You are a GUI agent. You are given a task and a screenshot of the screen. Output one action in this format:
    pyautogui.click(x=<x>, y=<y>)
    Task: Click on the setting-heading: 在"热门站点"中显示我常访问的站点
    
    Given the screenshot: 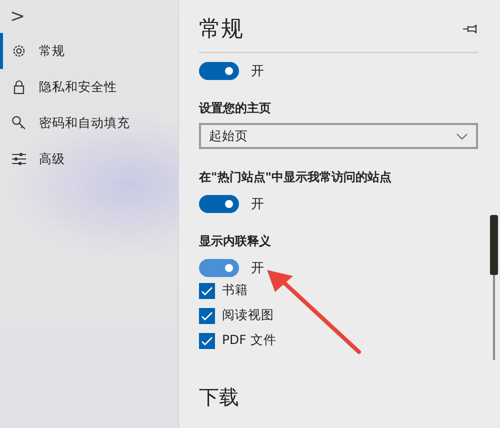 What is the action you would take?
    pyautogui.click(x=296, y=177)
    